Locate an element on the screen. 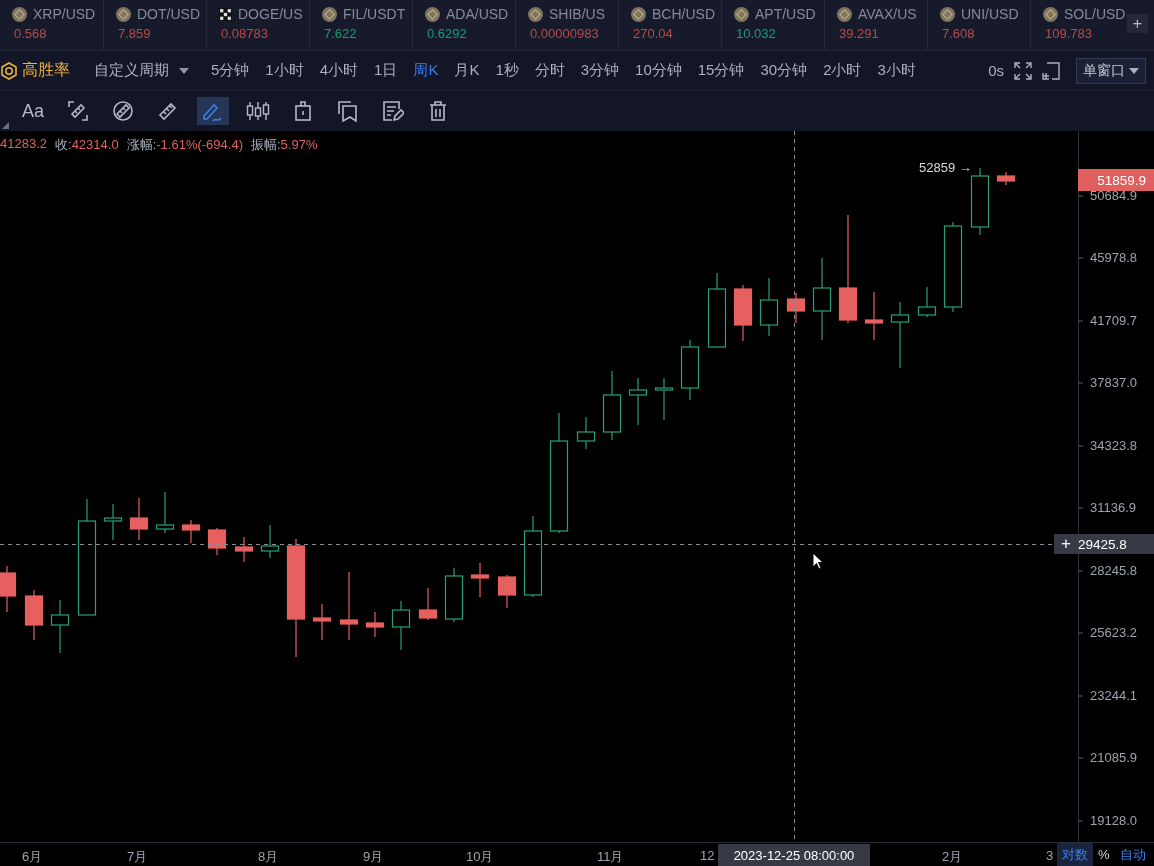 The image size is (1154, 866). interval-tab: 30分钟 is located at coordinates (784, 70).